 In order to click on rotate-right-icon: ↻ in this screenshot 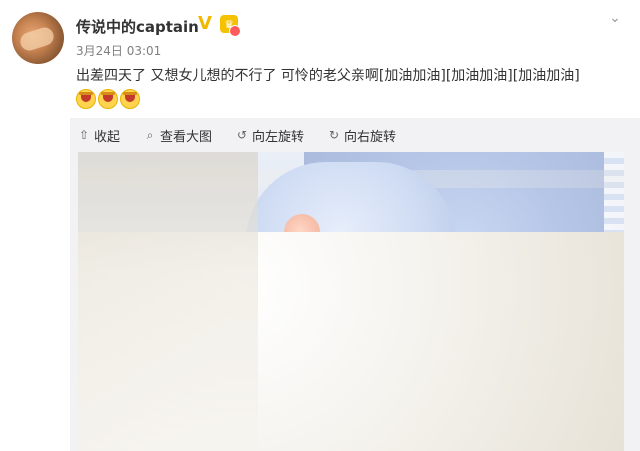, I will do `click(334, 135)`.